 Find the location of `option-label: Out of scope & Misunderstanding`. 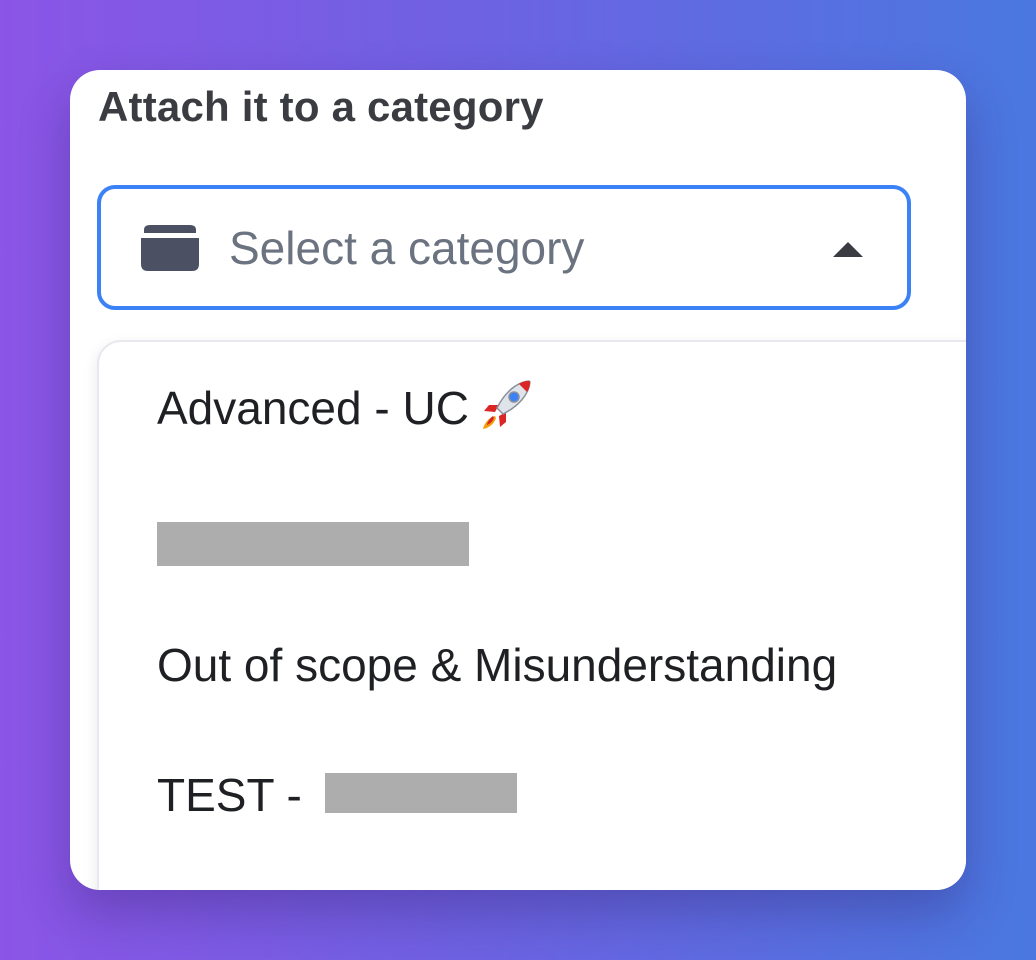

option-label: Out of scope & Misunderstanding is located at coordinates (497, 665).